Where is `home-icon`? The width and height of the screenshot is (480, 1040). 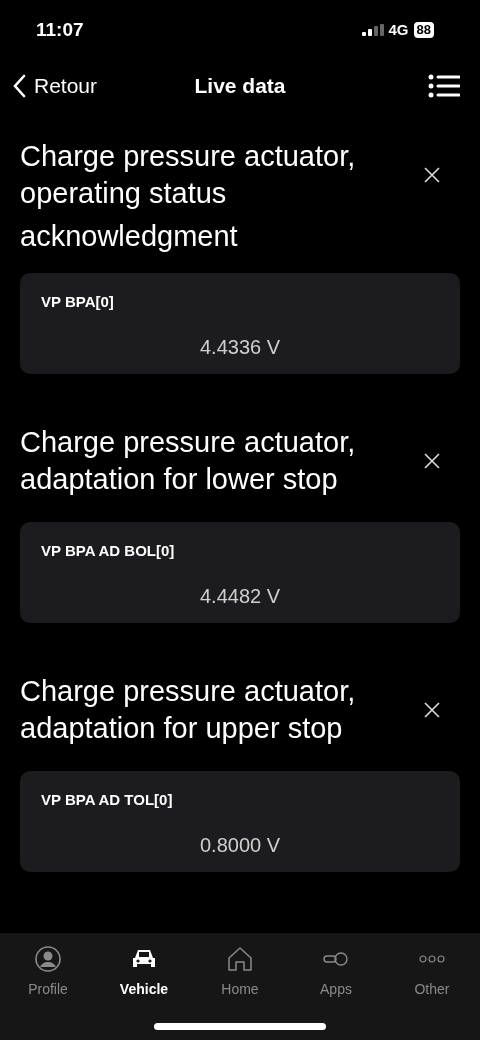 home-icon is located at coordinates (240, 959).